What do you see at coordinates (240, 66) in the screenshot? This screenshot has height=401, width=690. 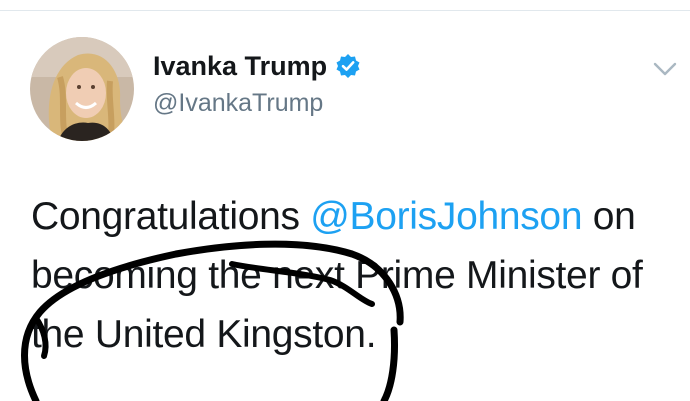 I see `author-name-text: Ivanka Trump` at bounding box center [240, 66].